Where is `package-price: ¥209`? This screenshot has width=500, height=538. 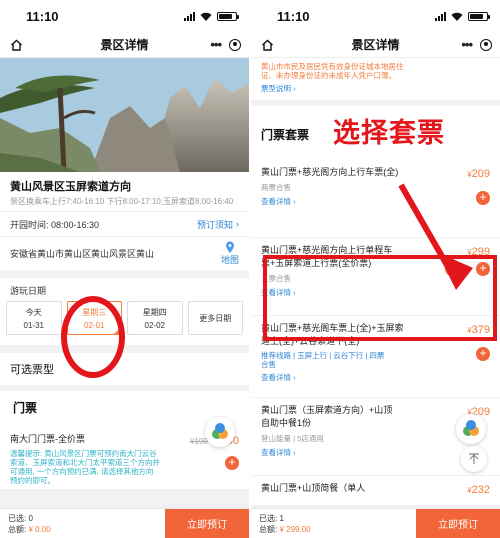 package-price: ¥209 is located at coordinates (478, 174).